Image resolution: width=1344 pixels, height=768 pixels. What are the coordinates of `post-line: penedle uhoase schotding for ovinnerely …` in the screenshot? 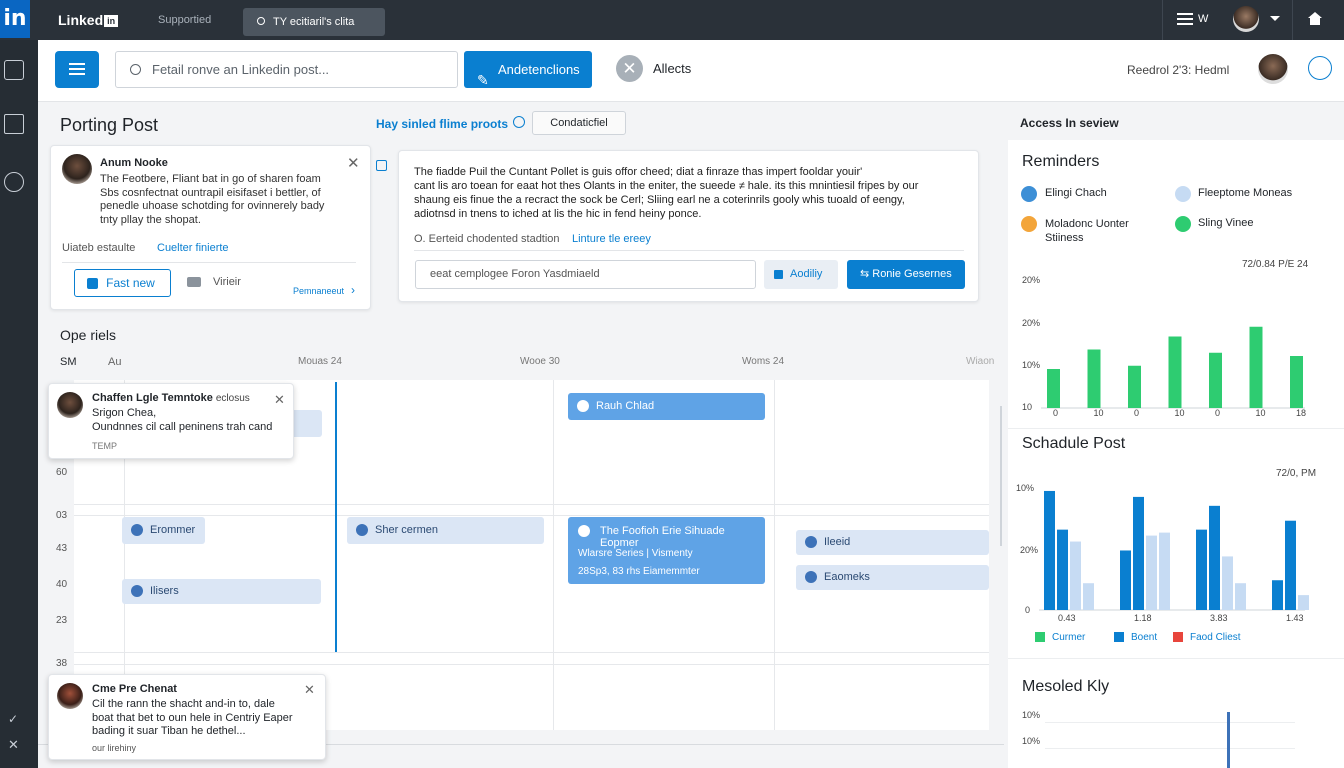 It's located at (212, 206).